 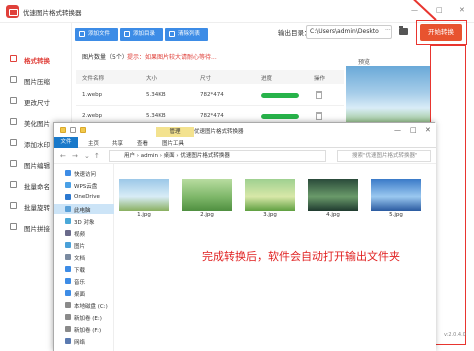 What do you see at coordinates (75, 156) in the screenshot?
I see `forward-arrow-icon: →` at bounding box center [75, 156].